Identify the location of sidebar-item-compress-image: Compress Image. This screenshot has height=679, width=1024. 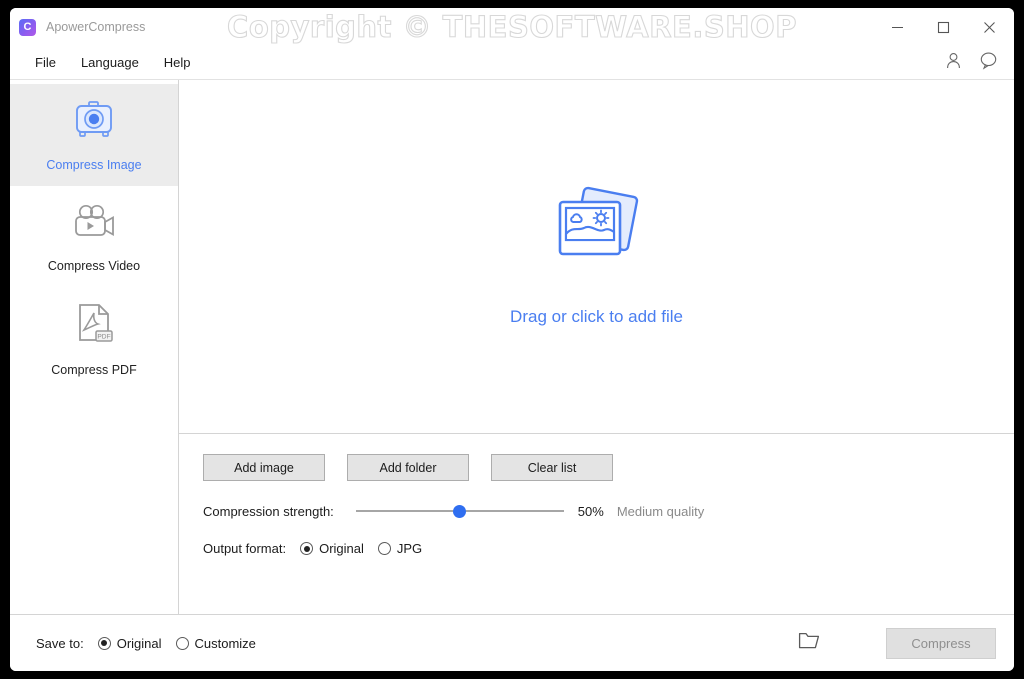
(94, 135).